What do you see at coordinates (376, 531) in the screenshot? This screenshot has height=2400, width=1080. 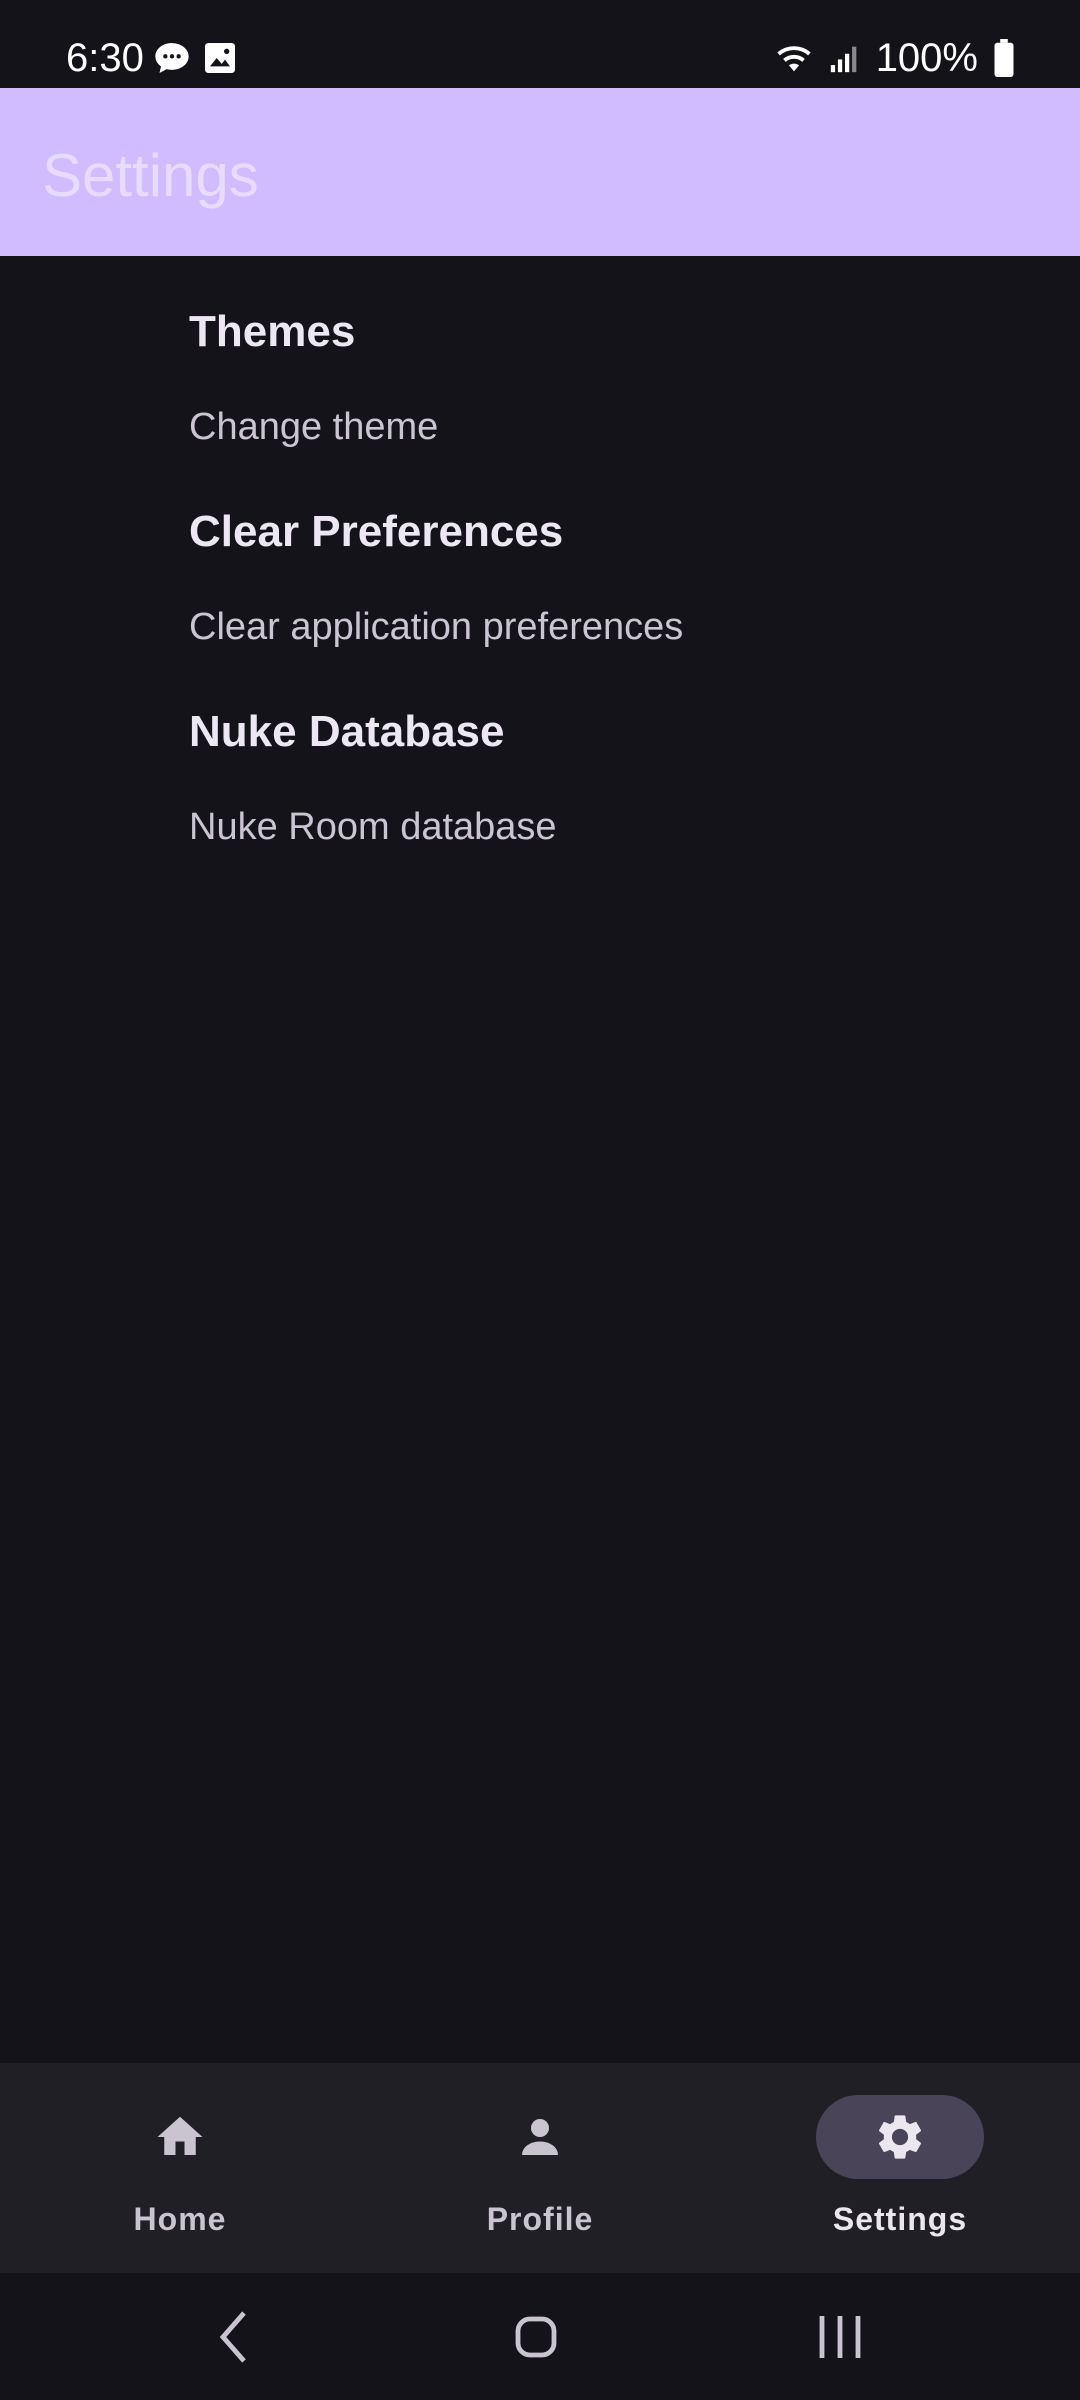 I see `settings-item-title: Clear Preferences` at bounding box center [376, 531].